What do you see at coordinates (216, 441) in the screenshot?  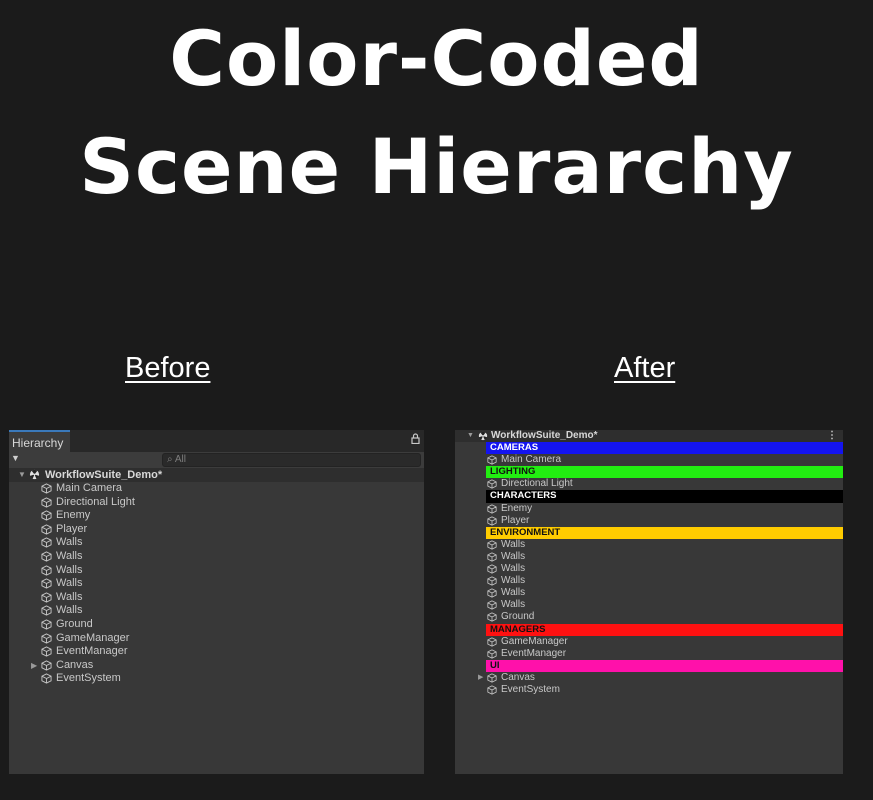 I see `tab-bar: Hierarchy` at bounding box center [216, 441].